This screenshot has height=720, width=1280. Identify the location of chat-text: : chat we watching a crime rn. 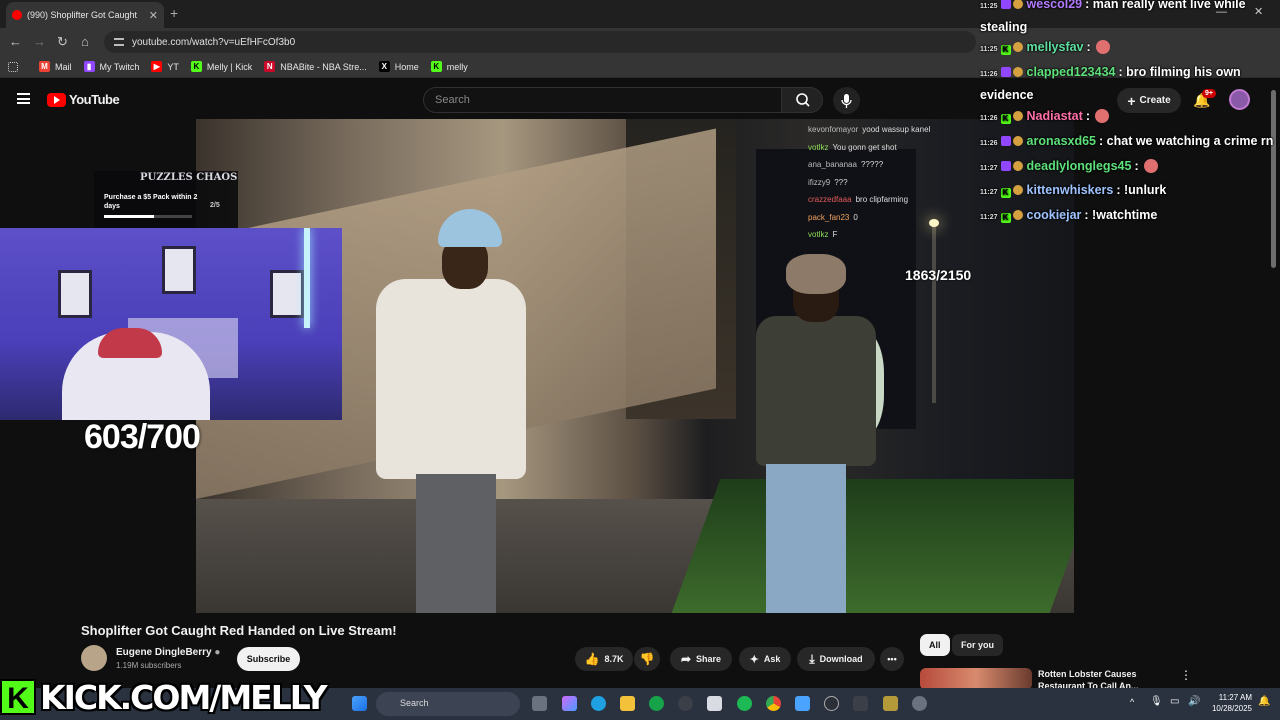
(1186, 141).